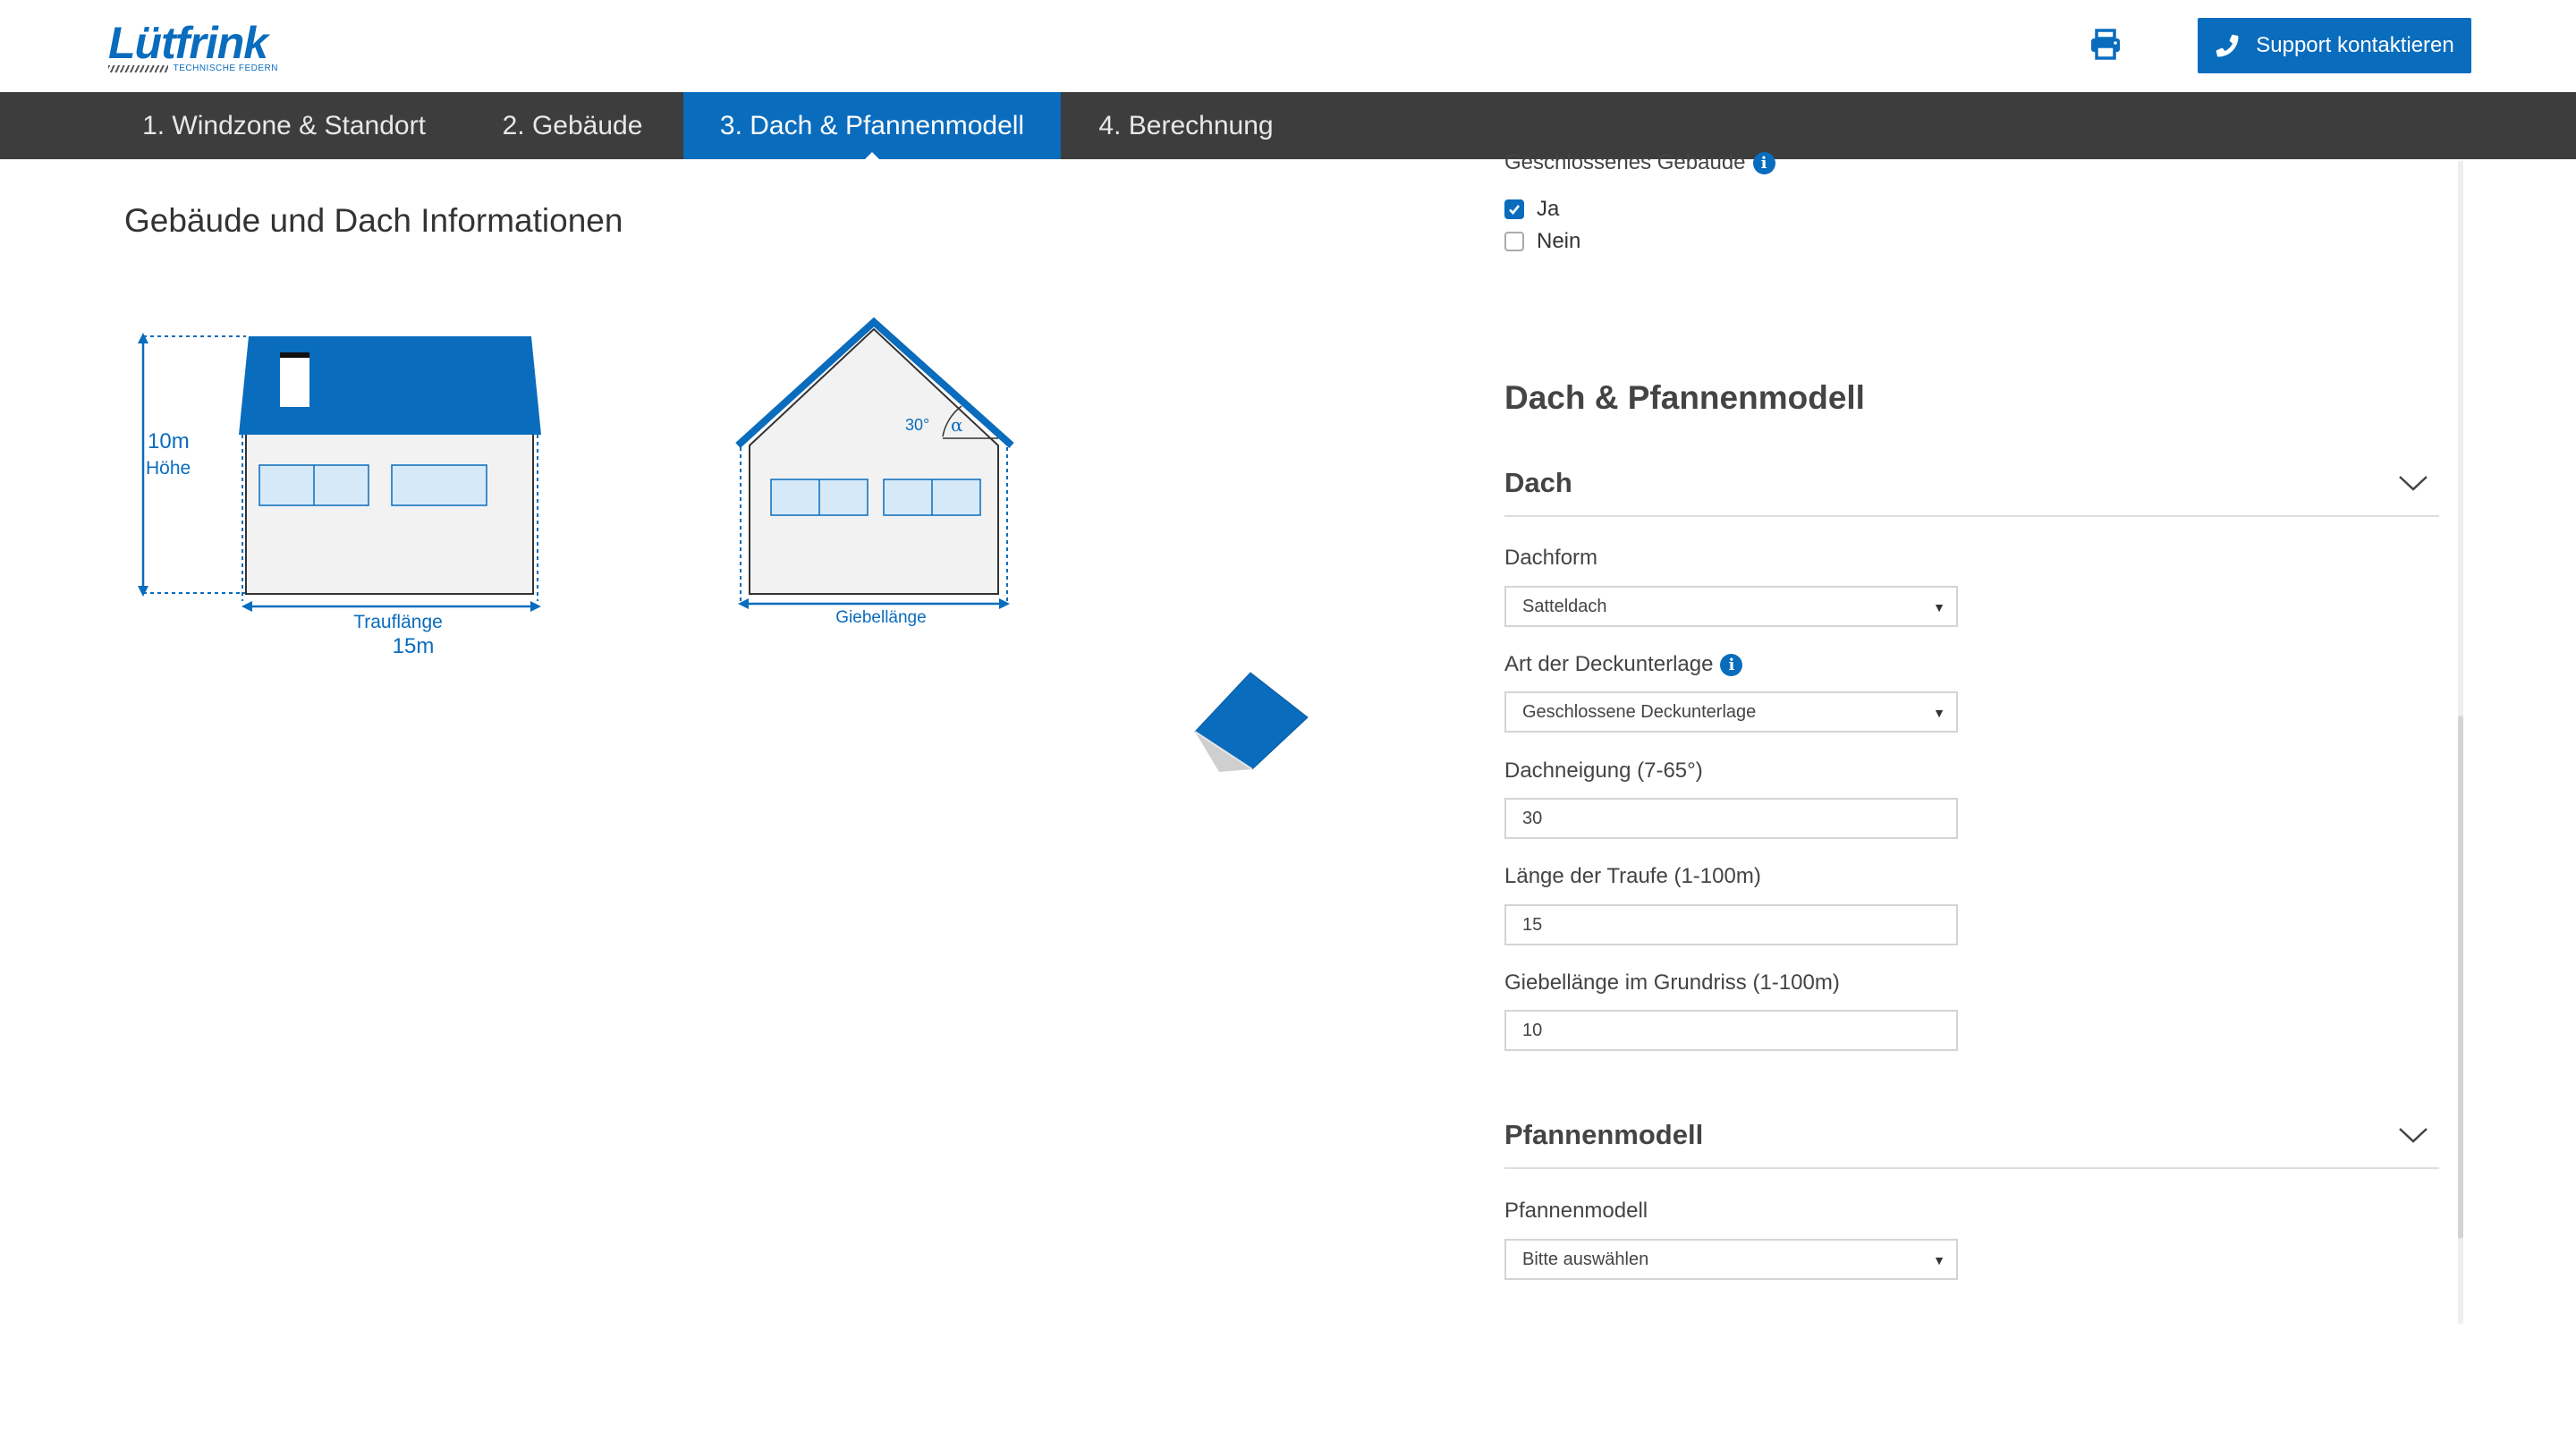  Describe the element at coordinates (339, 472) in the screenshot. I see `building-side-view` at that location.